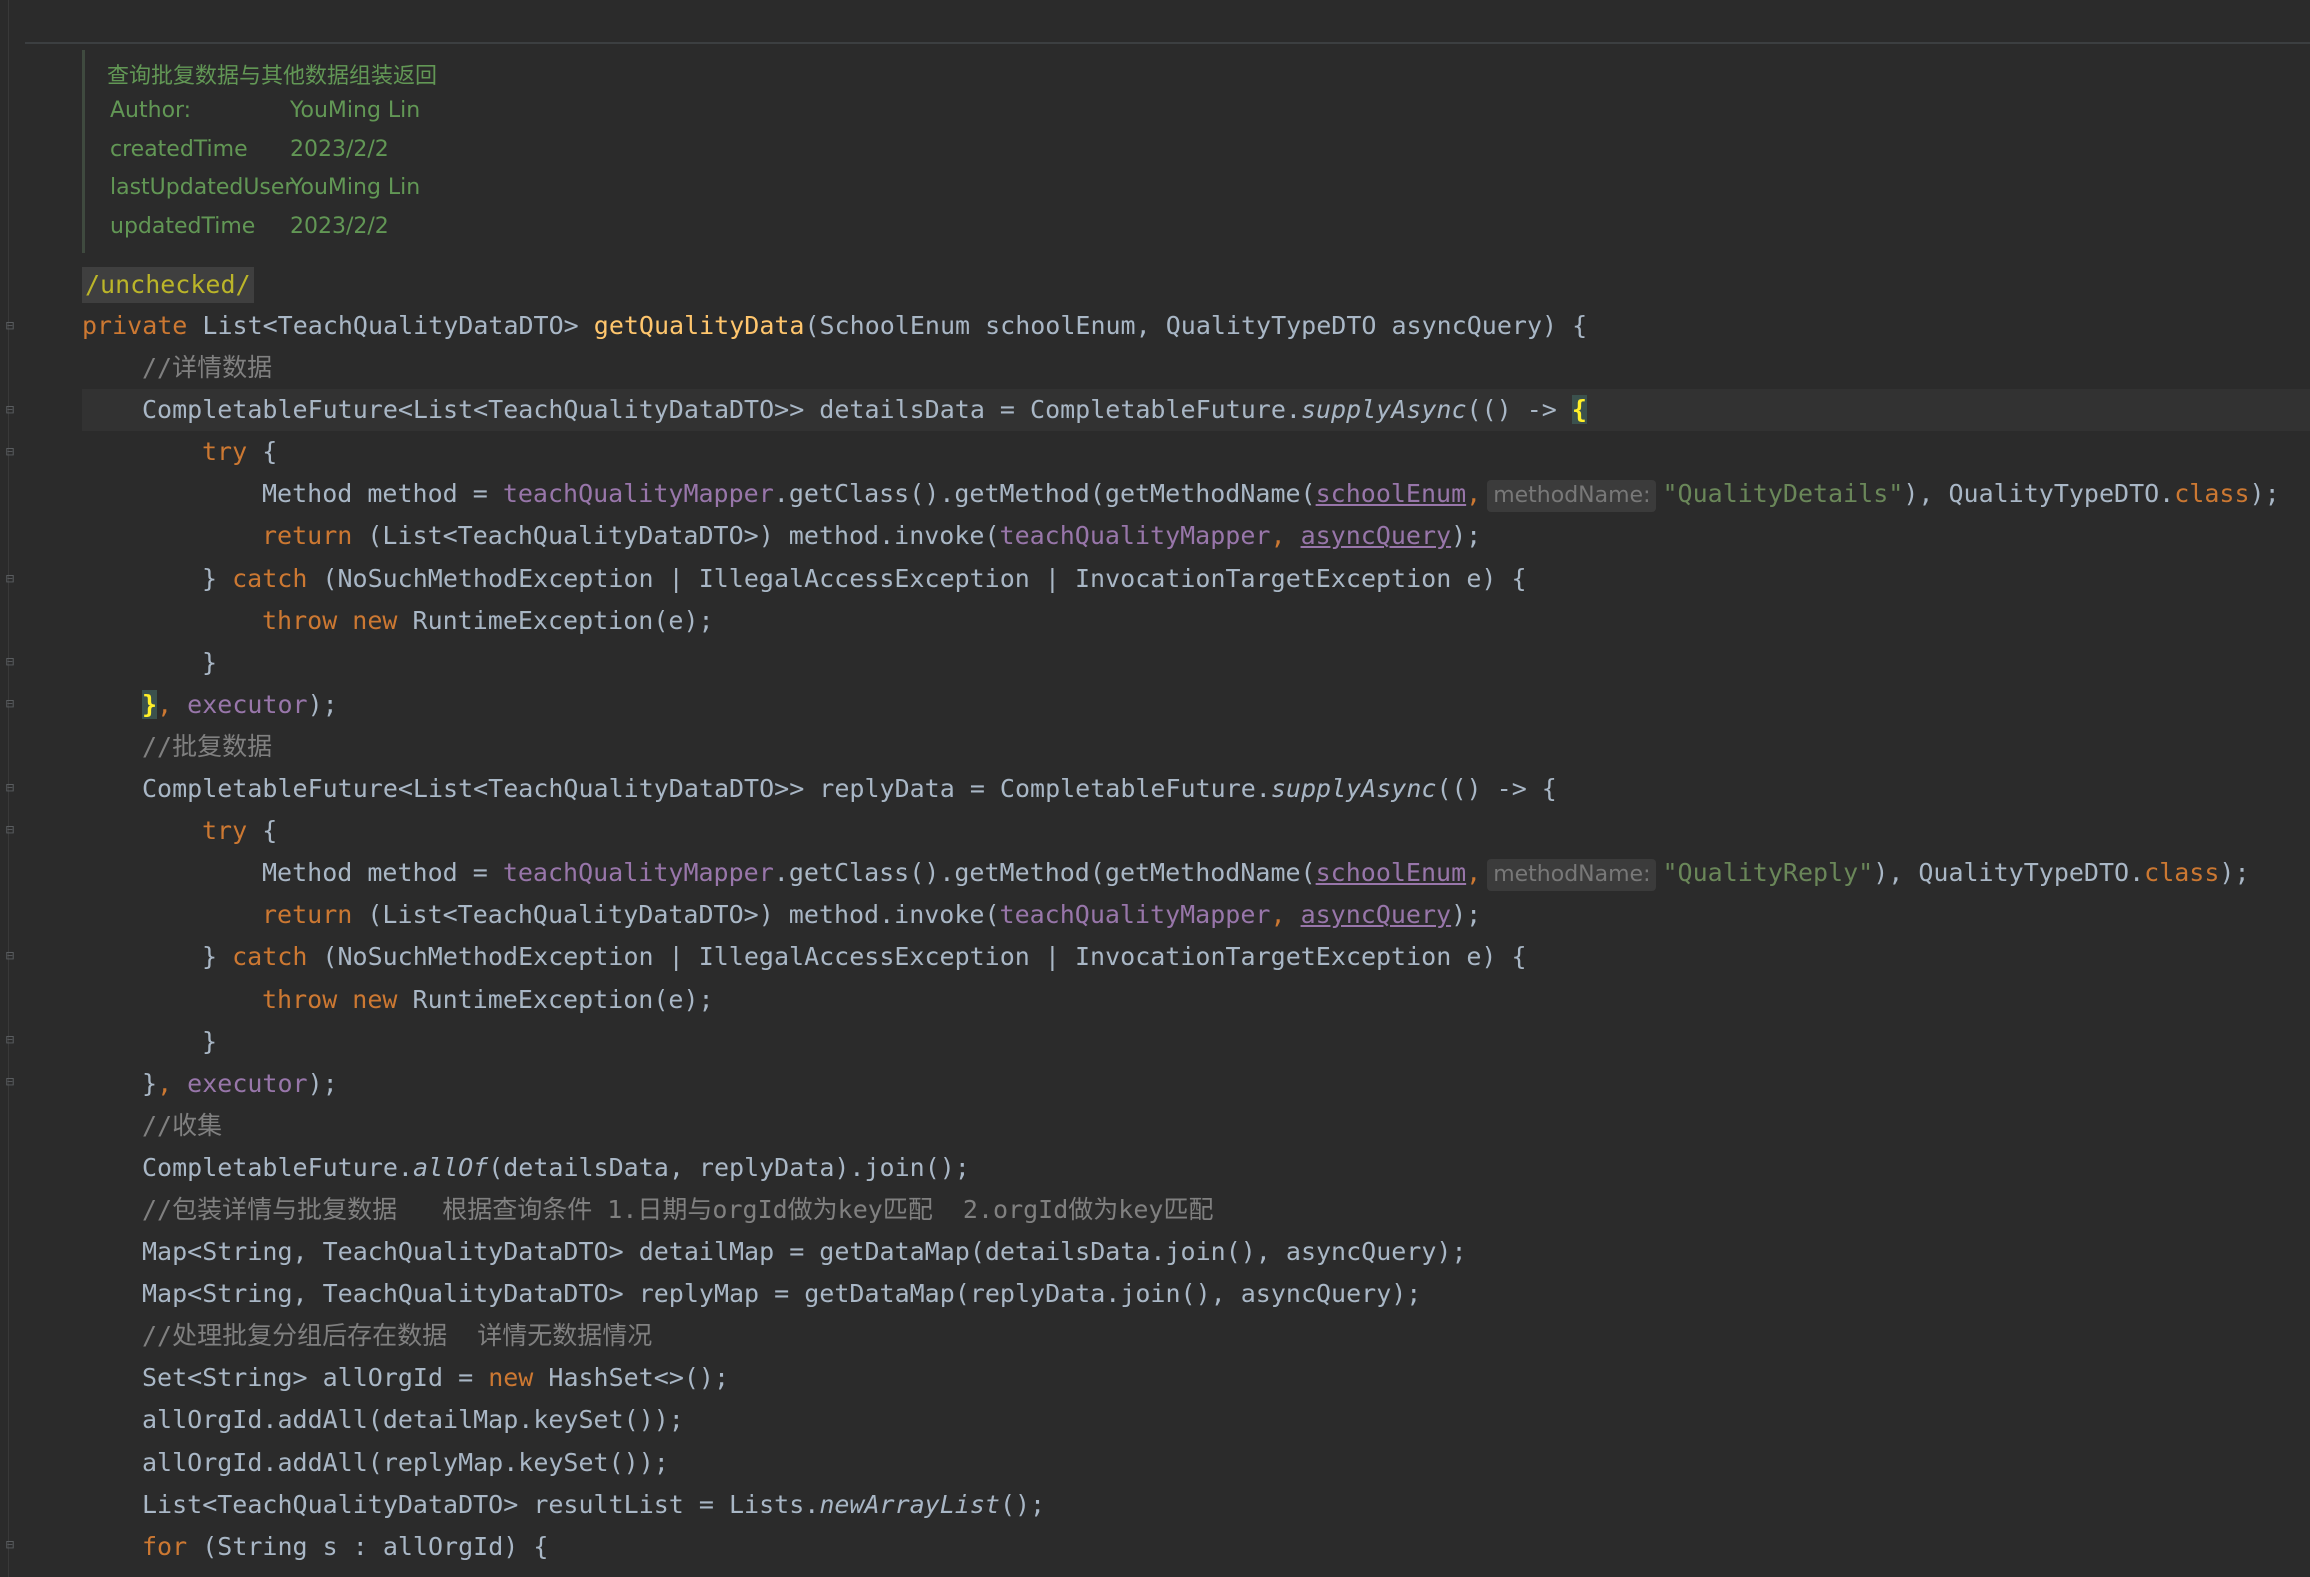  What do you see at coordinates (1579, 410) in the screenshot?
I see `matched-brace: {` at bounding box center [1579, 410].